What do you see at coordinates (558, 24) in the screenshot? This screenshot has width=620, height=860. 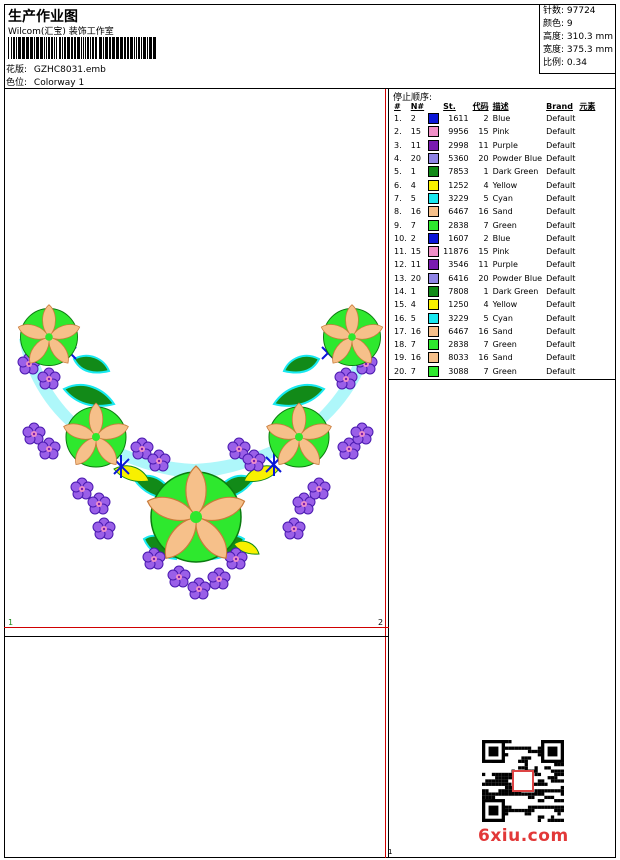 I see `color-count: 颜色: 9` at bounding box center [558, 24].